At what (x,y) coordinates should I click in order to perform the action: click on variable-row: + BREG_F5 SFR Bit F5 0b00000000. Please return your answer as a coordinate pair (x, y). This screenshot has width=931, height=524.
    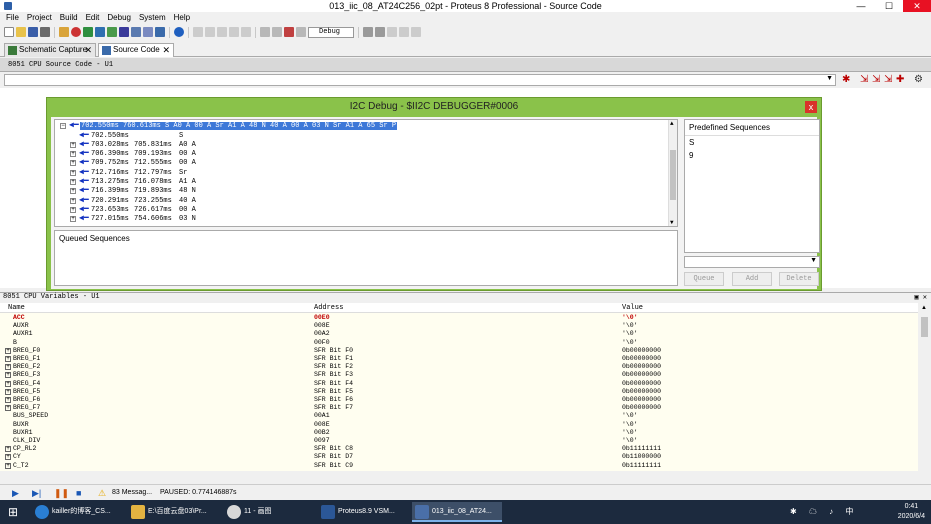
    Looking at the image, I should click on (459, 392).